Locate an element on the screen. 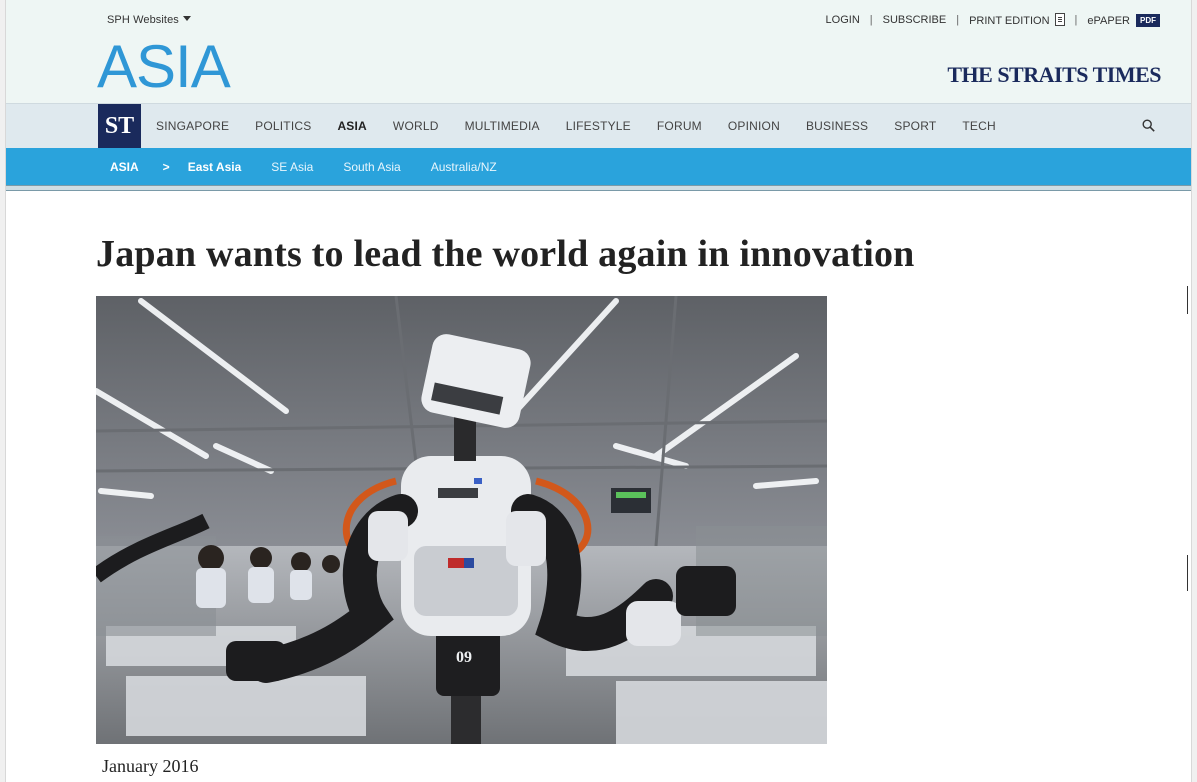  epaper-link: ePAPER PDF is located at coordinates (1123, 20).